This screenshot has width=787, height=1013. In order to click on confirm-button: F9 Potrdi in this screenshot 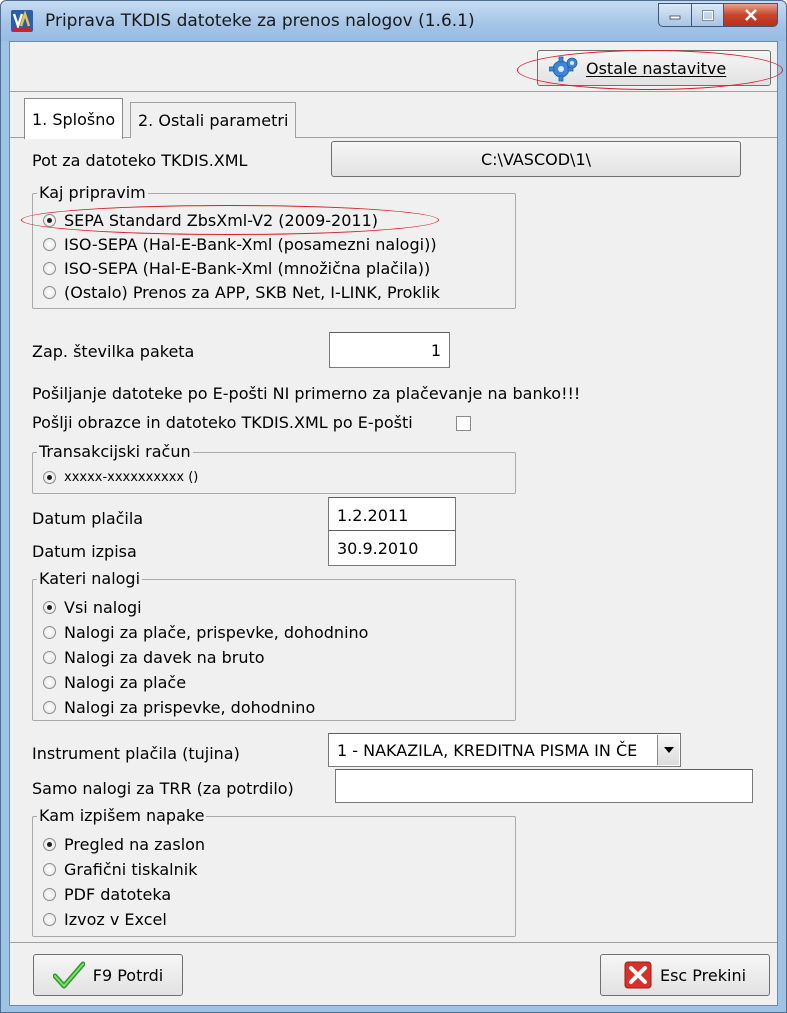, I will do `click(108, 975)`.